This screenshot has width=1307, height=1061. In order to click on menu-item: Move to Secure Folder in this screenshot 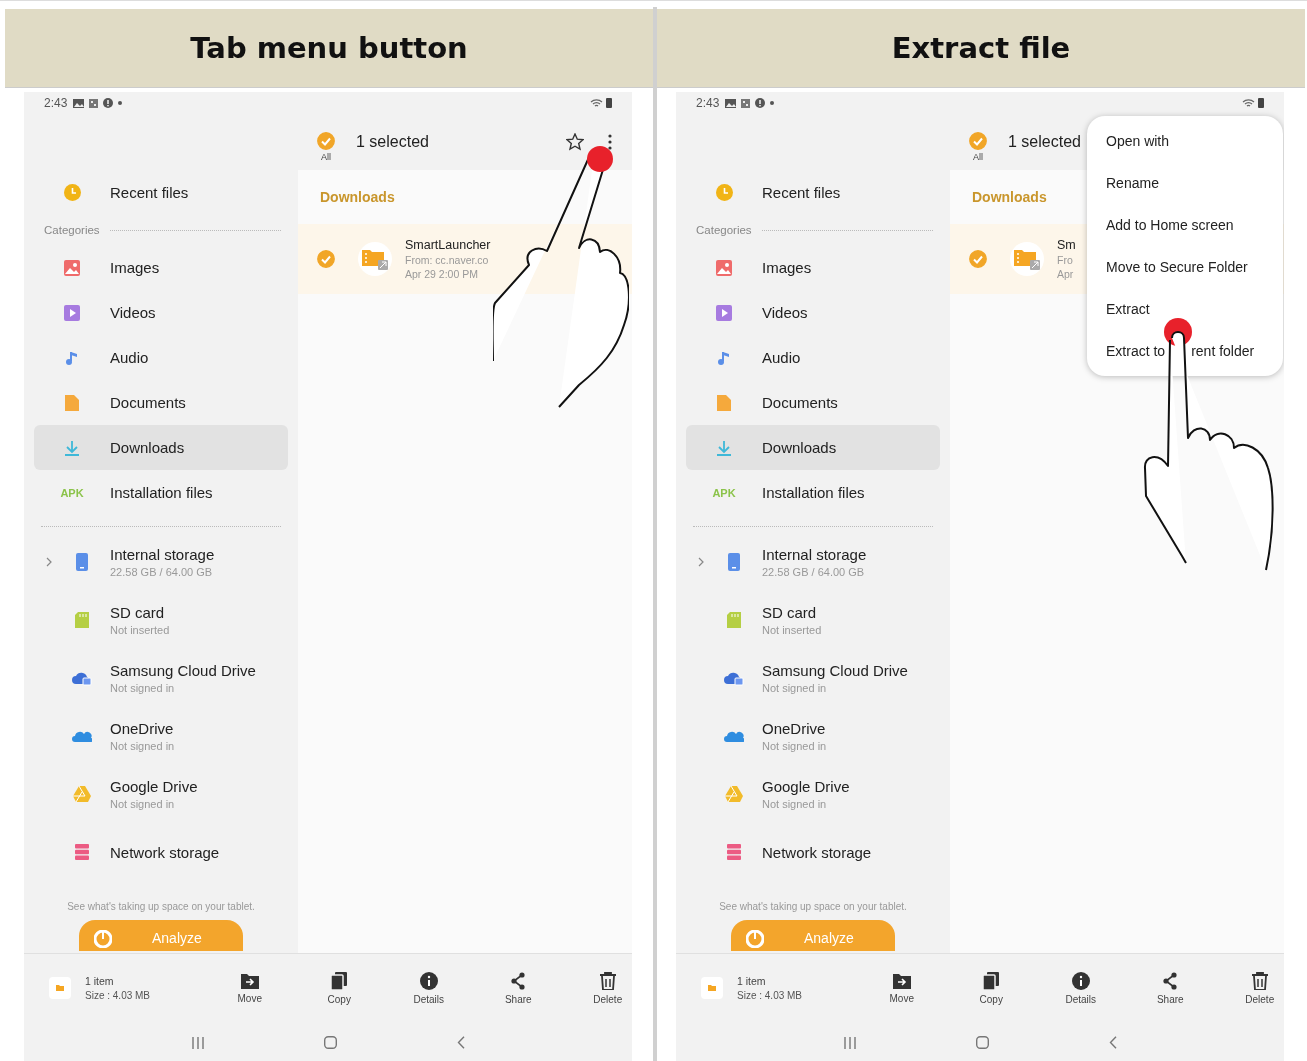, I will do `click(1185, 267)`.